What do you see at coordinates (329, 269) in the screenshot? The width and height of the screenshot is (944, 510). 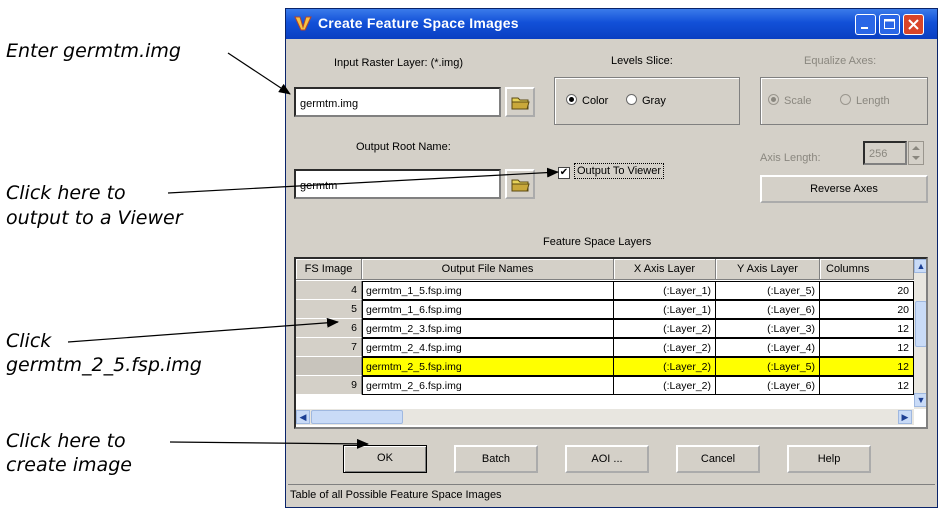 I see `col-header-fs-image: FS Image` at bounding box center [329, 269].